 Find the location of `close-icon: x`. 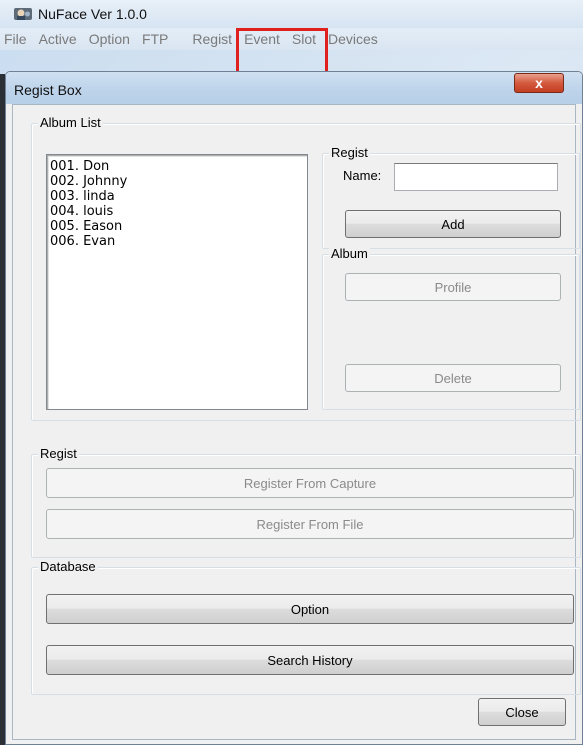

close-icon: x is located at coordinates (539, 83).